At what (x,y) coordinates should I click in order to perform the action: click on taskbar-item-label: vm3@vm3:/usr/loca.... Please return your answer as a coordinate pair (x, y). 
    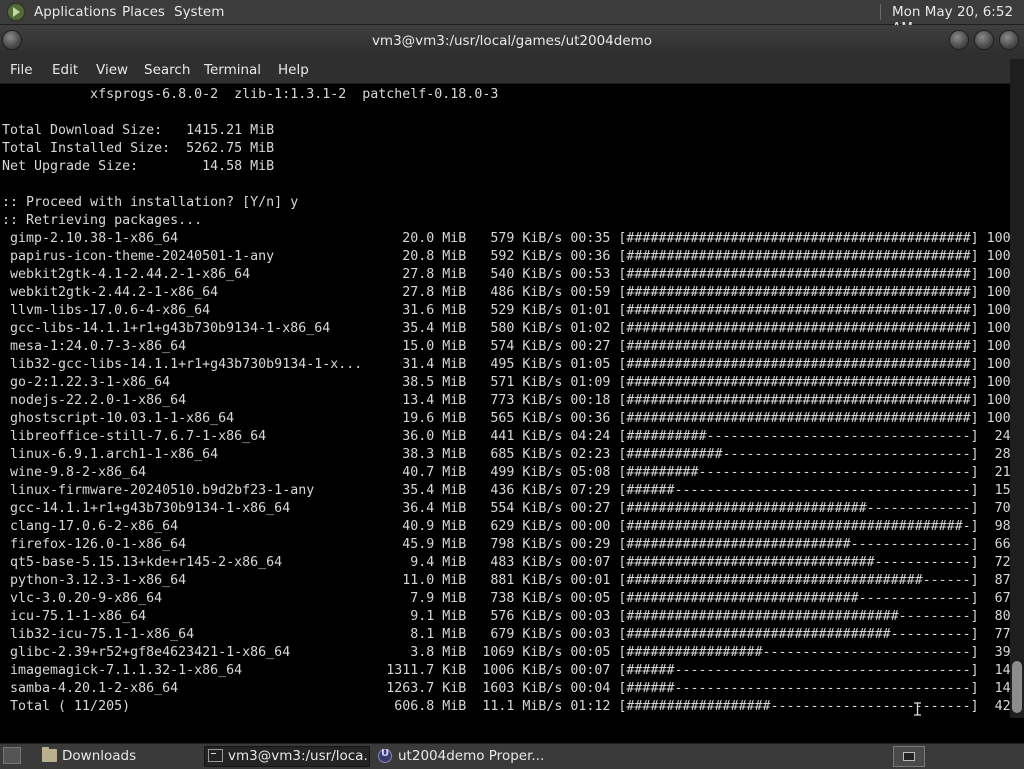
    Looking at the image, I should click on (298, 756).